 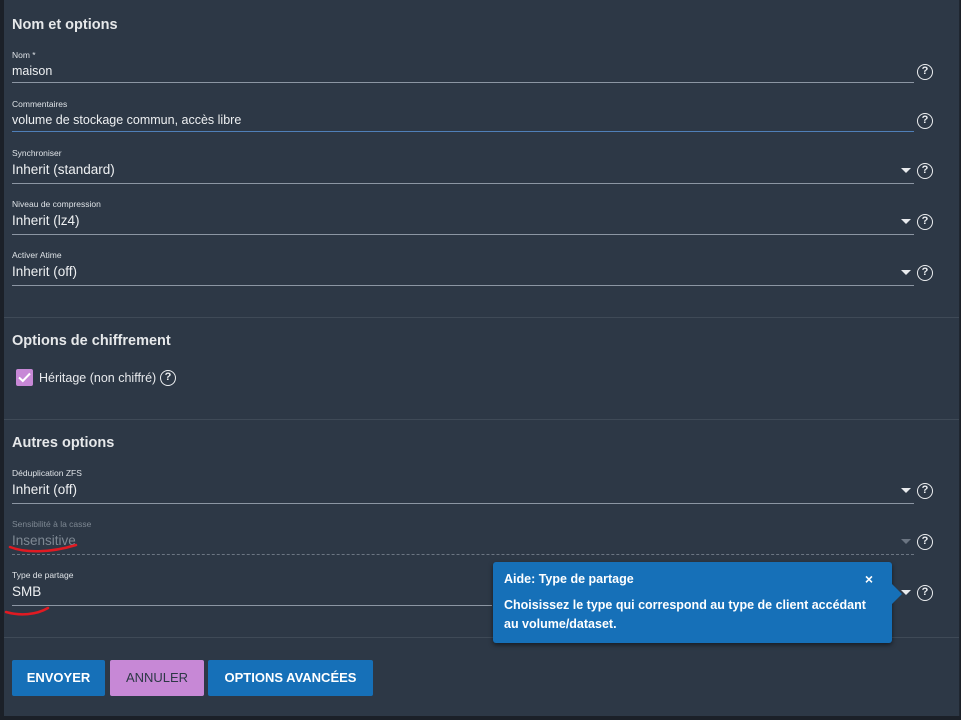 I want to click on comments-field-label: Commentaires, so click(x=40, y=104).